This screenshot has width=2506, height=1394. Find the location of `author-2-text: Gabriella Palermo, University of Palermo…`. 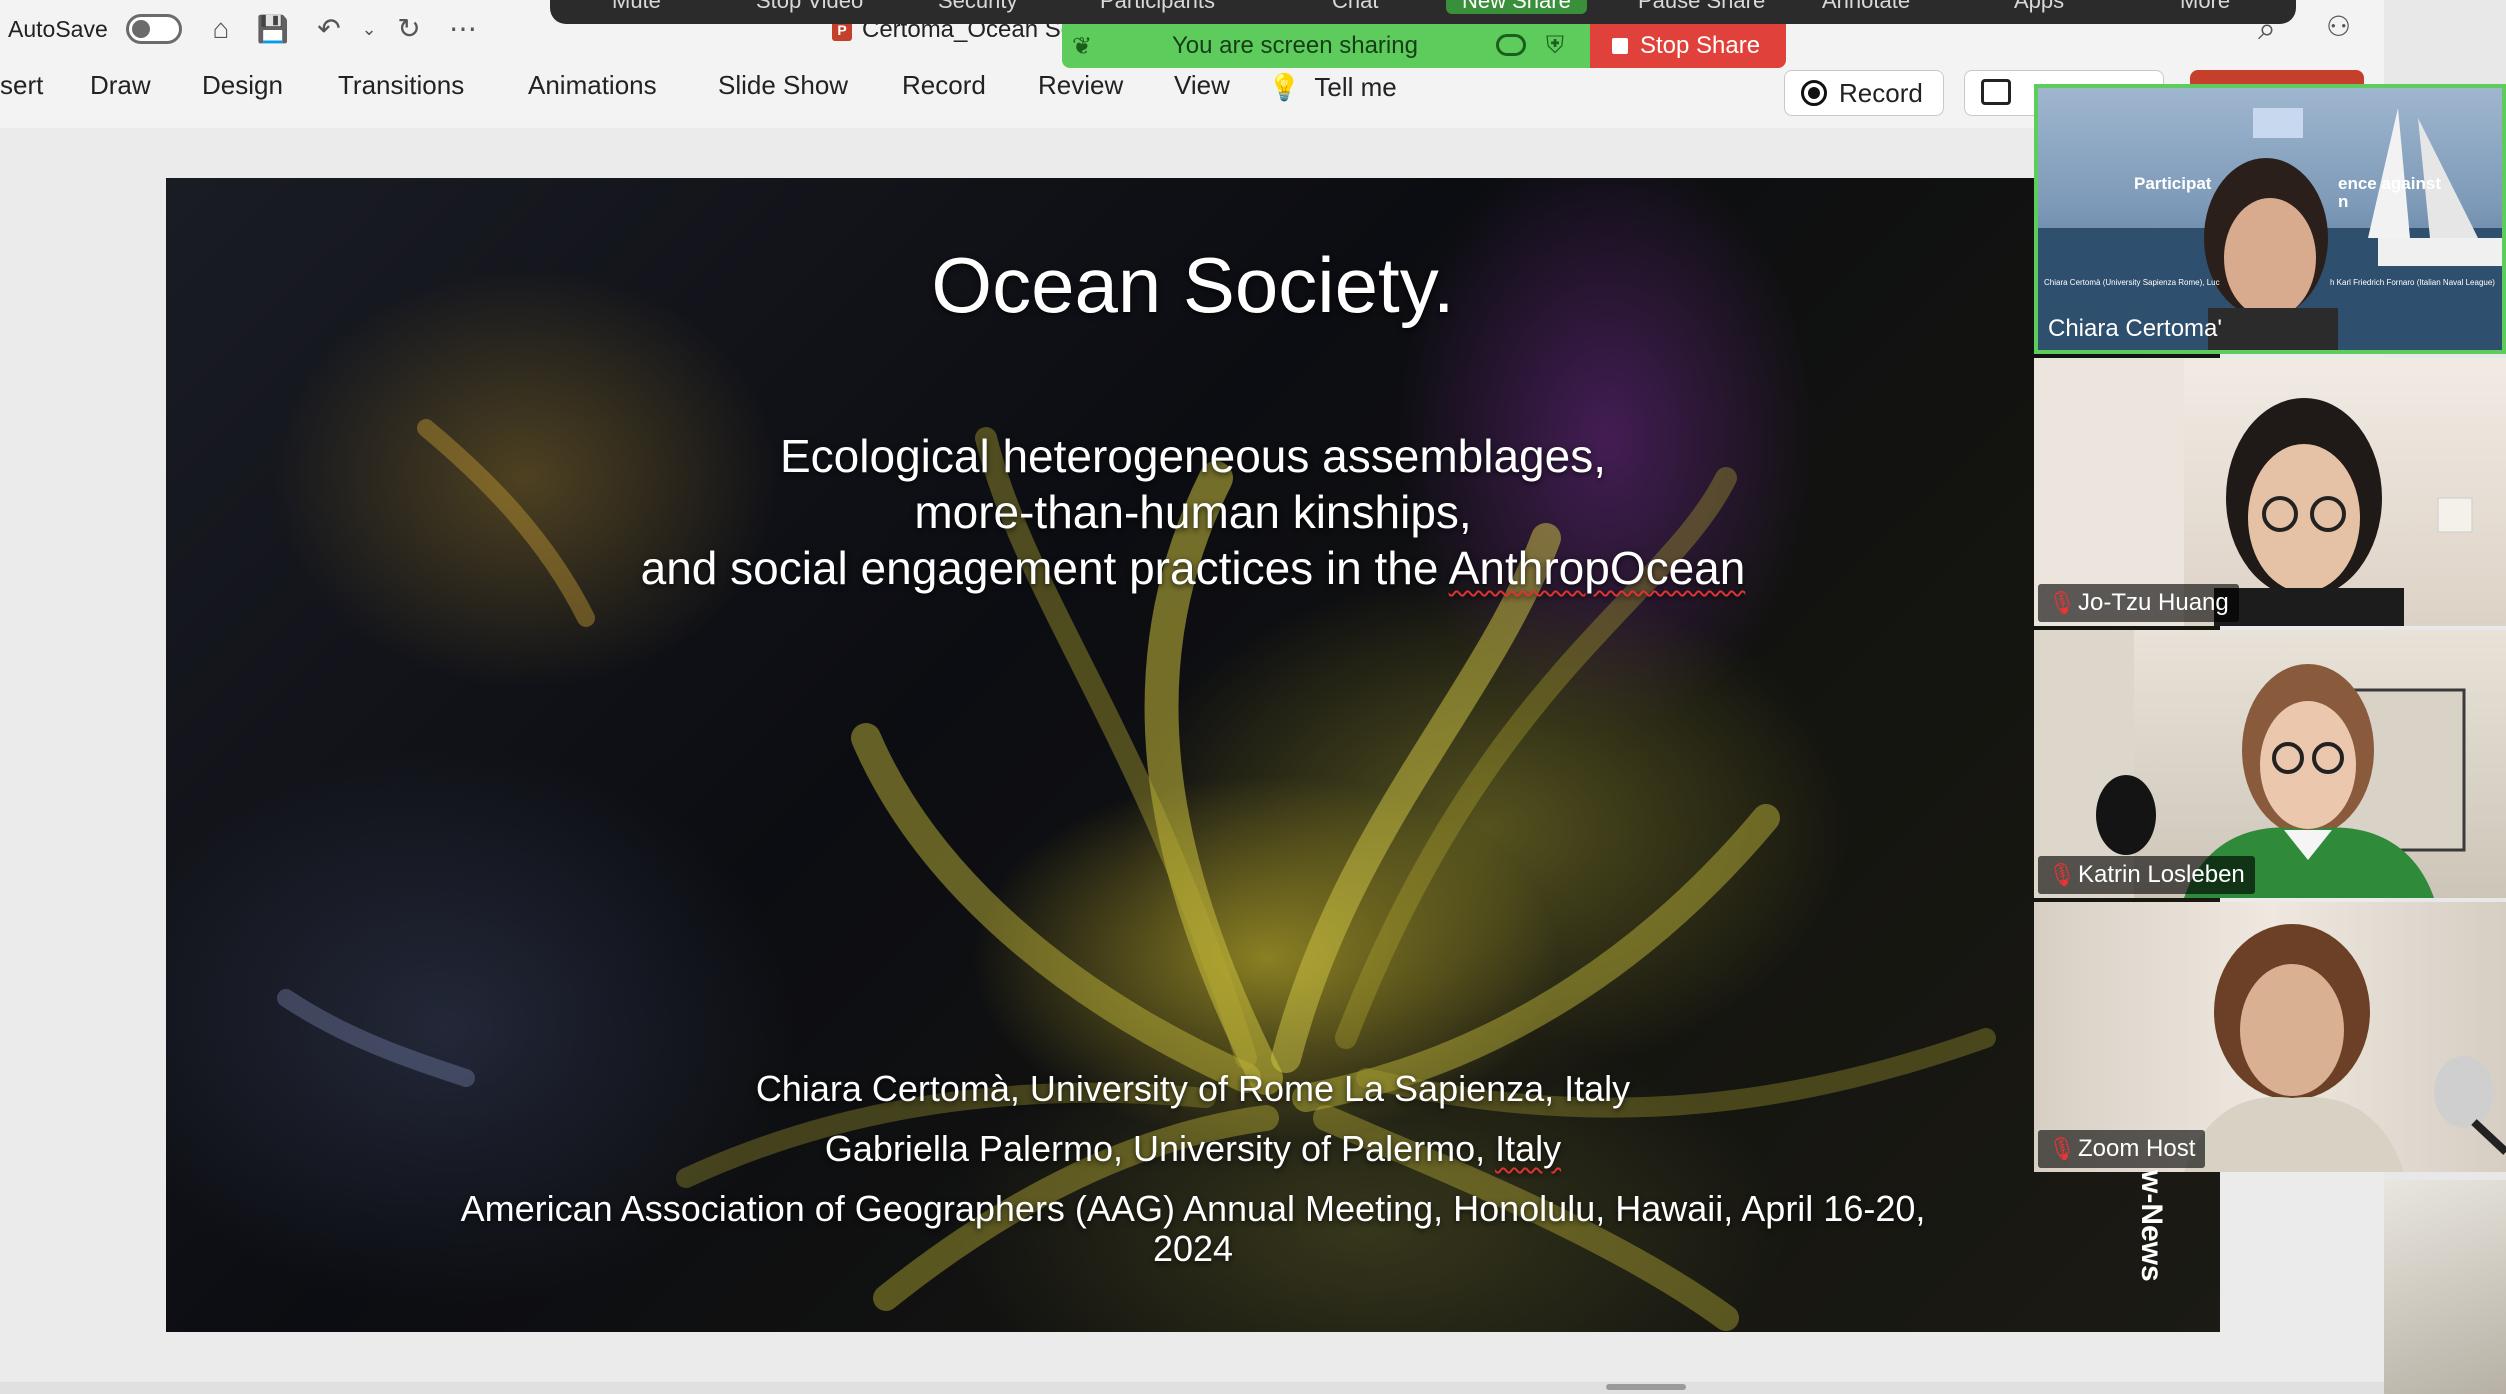

author-2-text: Gabriella Palermo, University of Palermo… is located at coordinates (1160, 1148).